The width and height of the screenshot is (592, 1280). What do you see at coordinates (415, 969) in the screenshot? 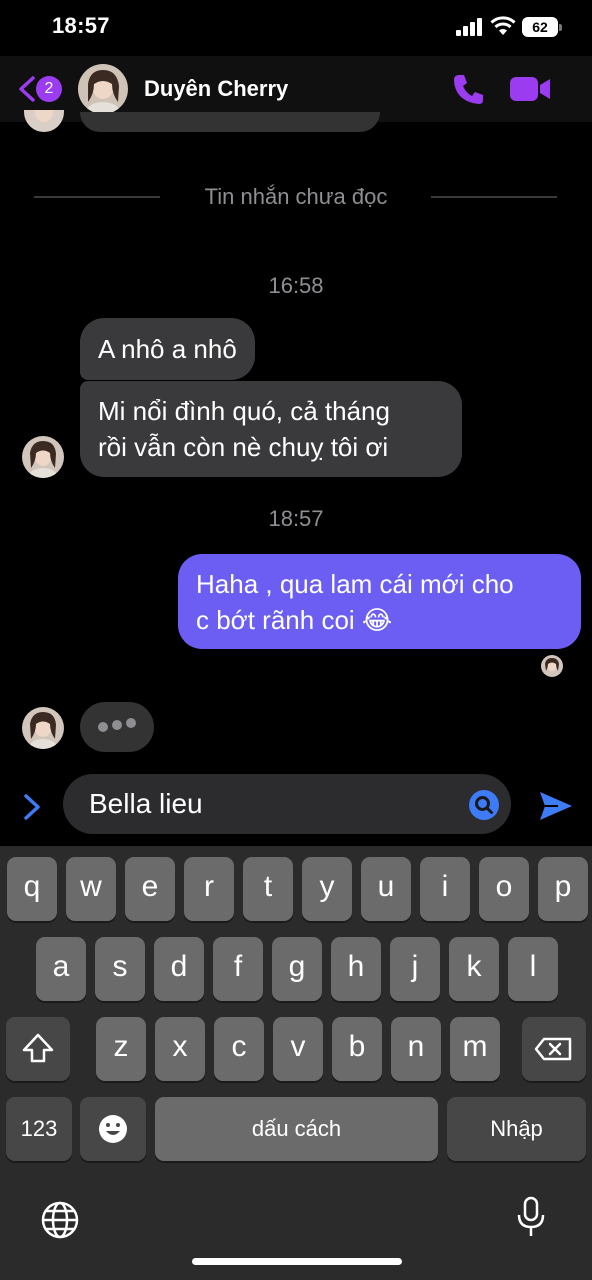
I see `key-j: j` at bounding box center [415, 969].